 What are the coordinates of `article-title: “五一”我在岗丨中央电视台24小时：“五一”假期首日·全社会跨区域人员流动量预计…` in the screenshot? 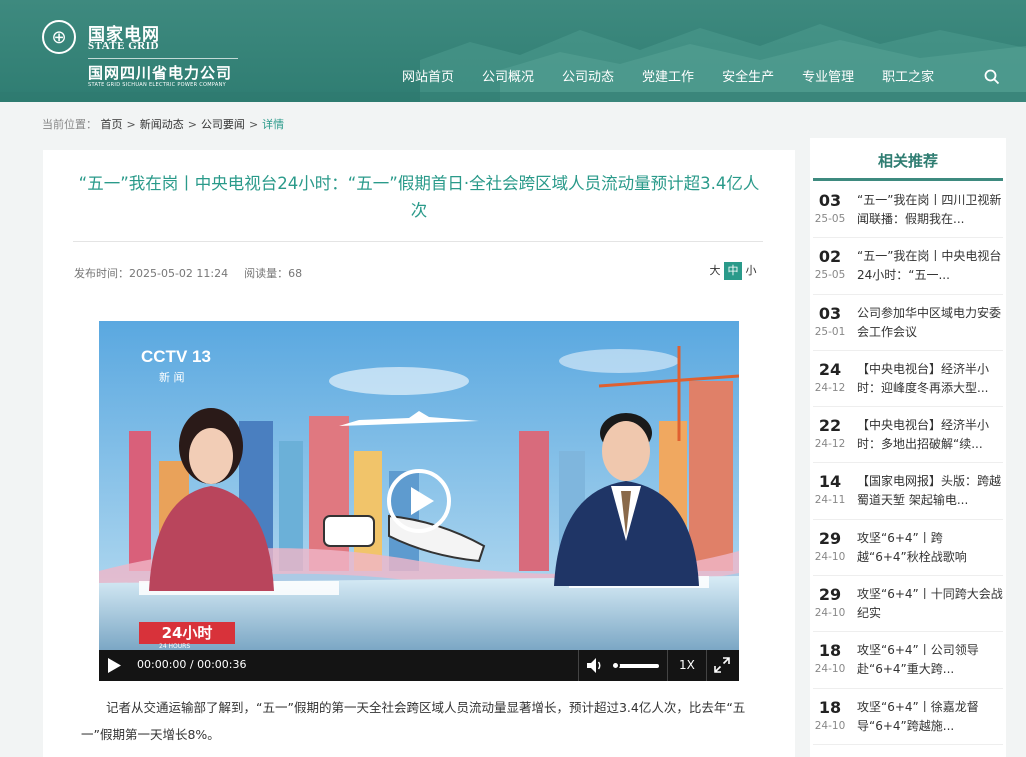 It's located at (419, 197).